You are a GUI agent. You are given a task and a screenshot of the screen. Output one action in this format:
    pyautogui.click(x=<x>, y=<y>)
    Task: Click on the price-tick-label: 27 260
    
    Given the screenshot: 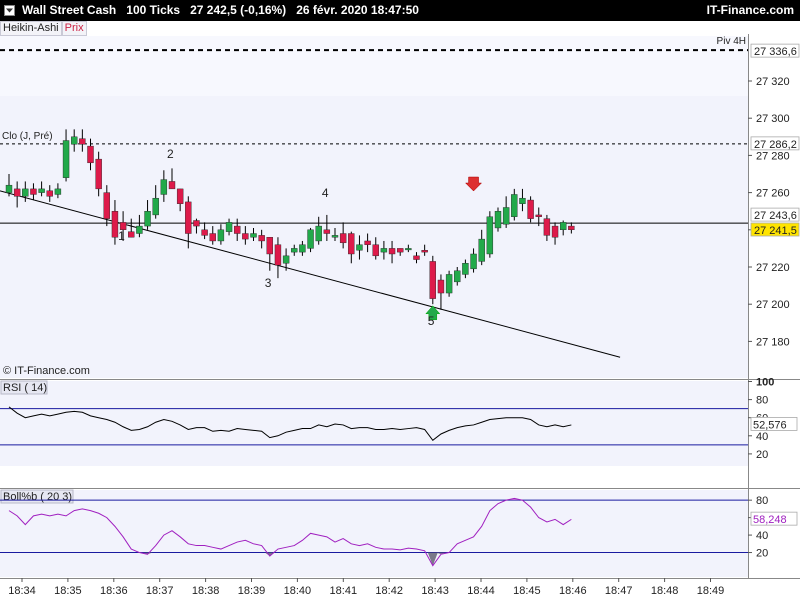 What is the action you would take?
    pyautogui.click(x=773, y=194)
    